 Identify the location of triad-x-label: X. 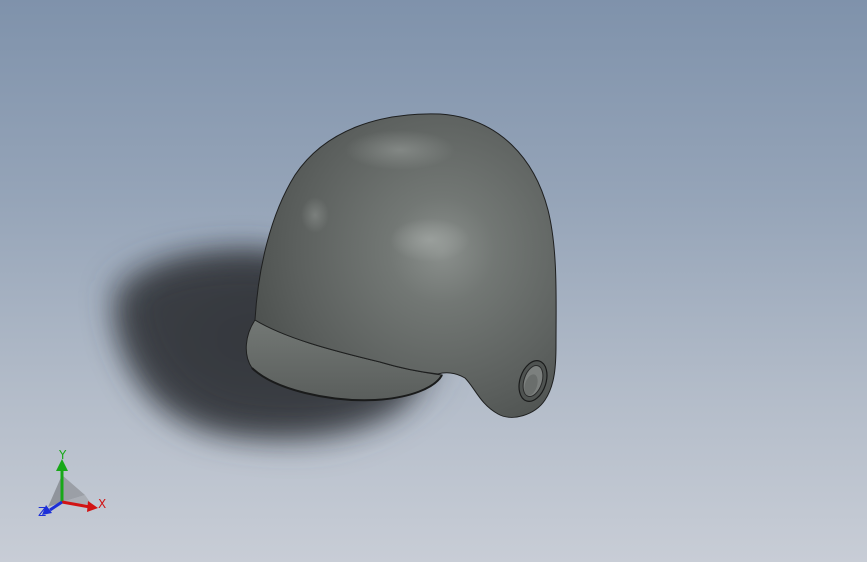
(102, 504).